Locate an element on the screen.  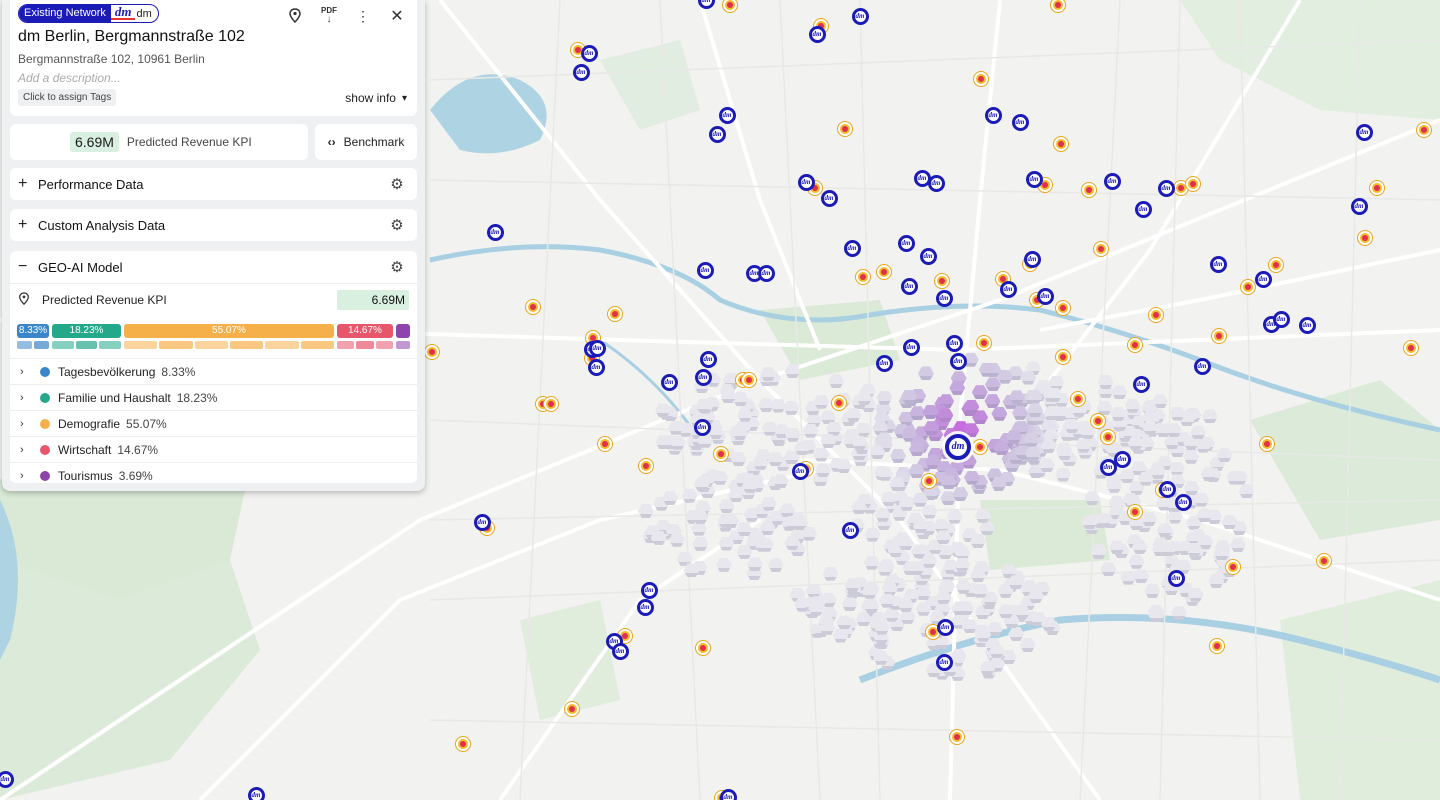
location-pin-icon is located at coordinates (295, 16).